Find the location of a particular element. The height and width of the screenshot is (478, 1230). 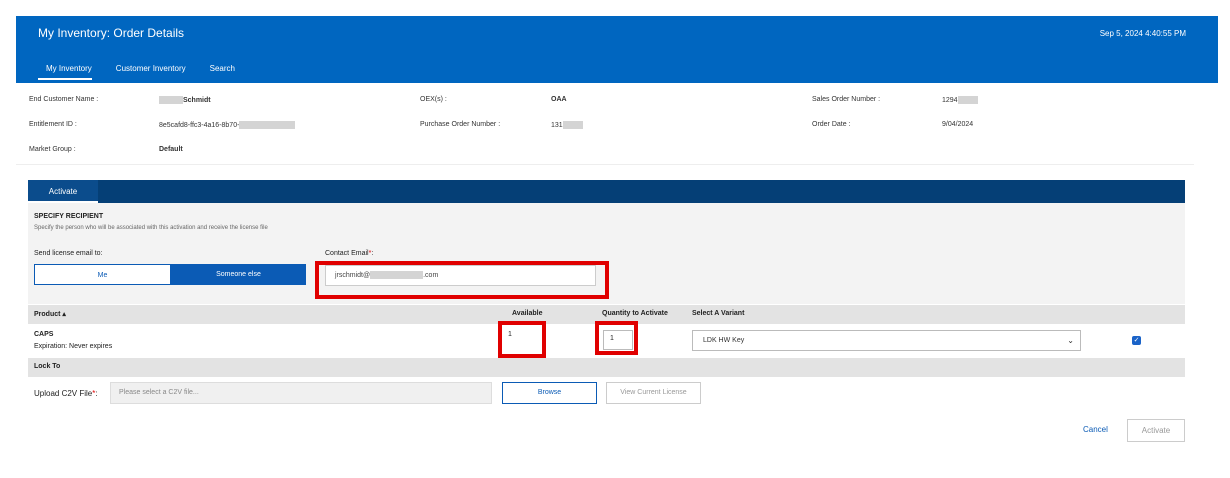

contact-email-label: Contact Email*: is located at coordinates (349, 253).